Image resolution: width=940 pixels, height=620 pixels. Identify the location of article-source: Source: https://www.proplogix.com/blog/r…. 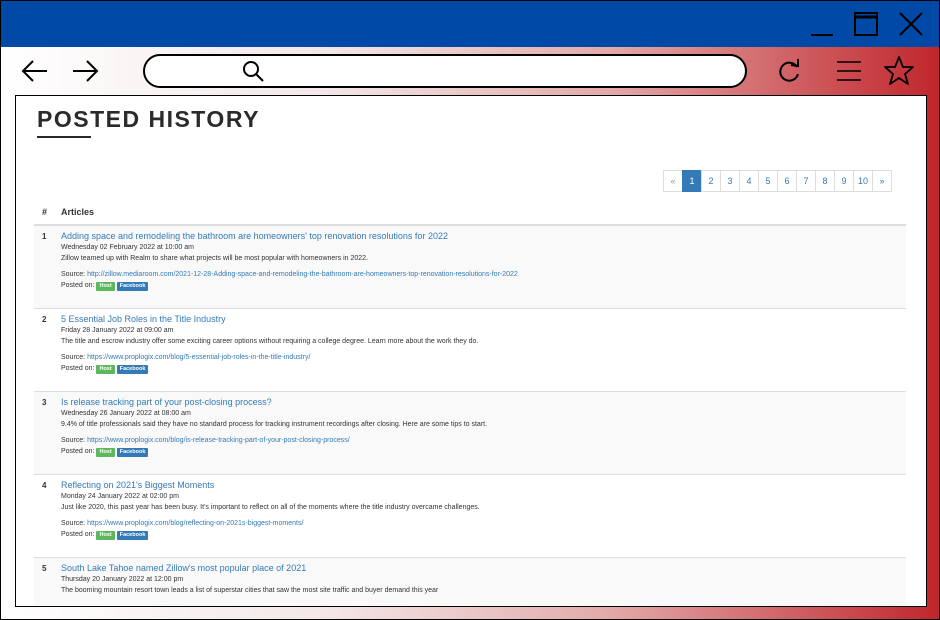
(478, 524).